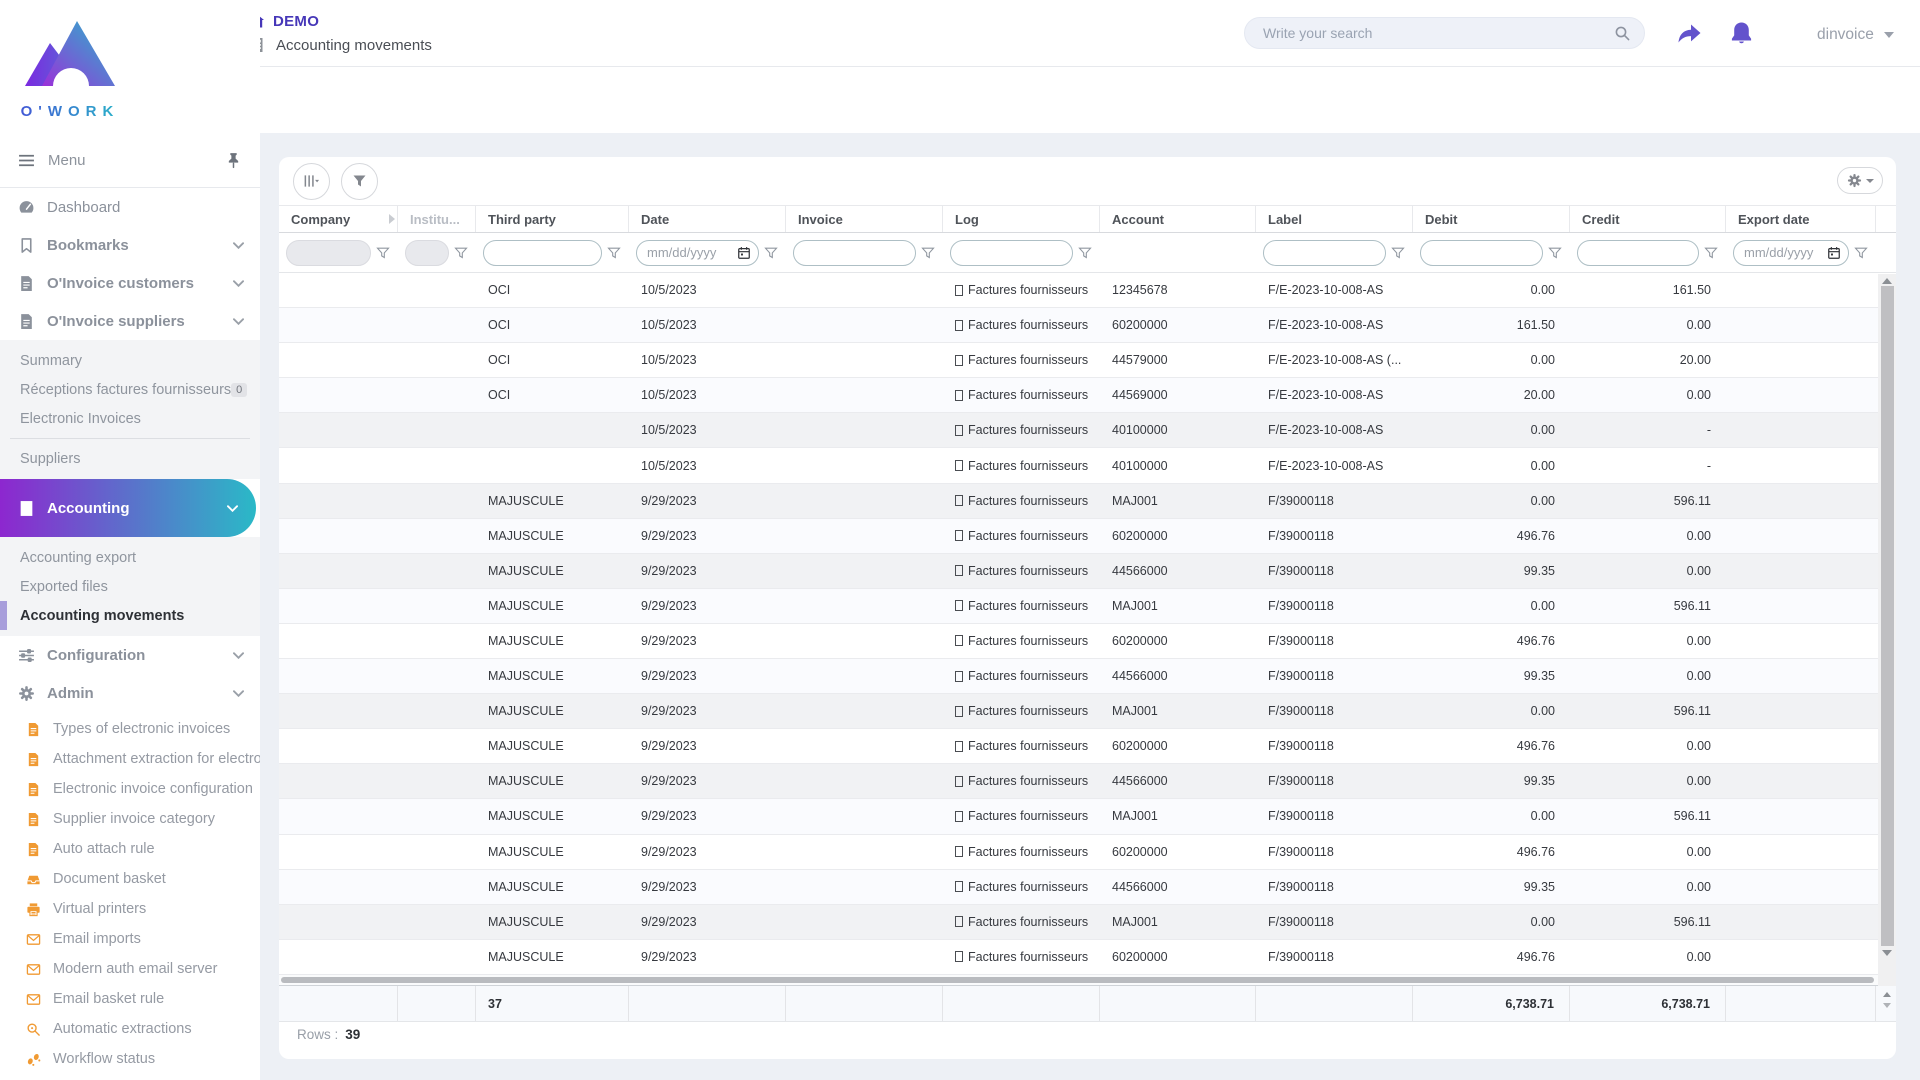 Image resolution: width=1920 pixels, height=1080 pixels. What do you see at coordinates (959, 606) in the screenshot?
I see `log-glyph-icon` at bounding box center [959, 606].